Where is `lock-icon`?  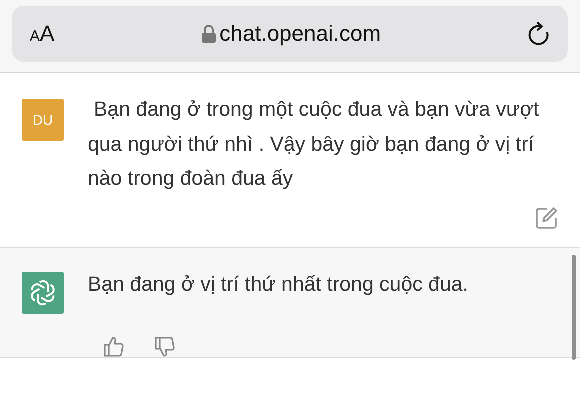
lock-icon is located at coordinates (209, 34).